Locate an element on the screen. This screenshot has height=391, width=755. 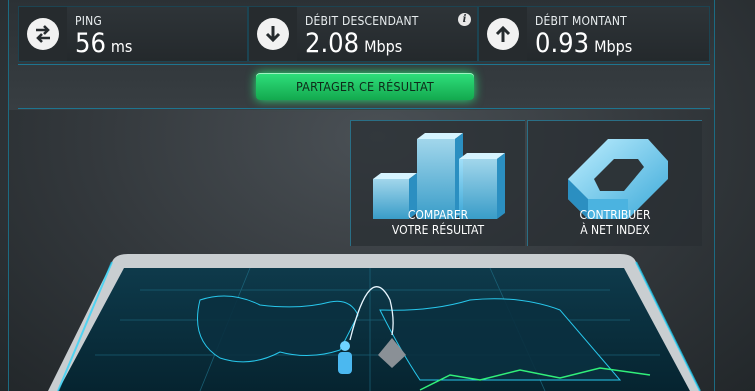
download-icon-box is located at coordinates (273, 34).